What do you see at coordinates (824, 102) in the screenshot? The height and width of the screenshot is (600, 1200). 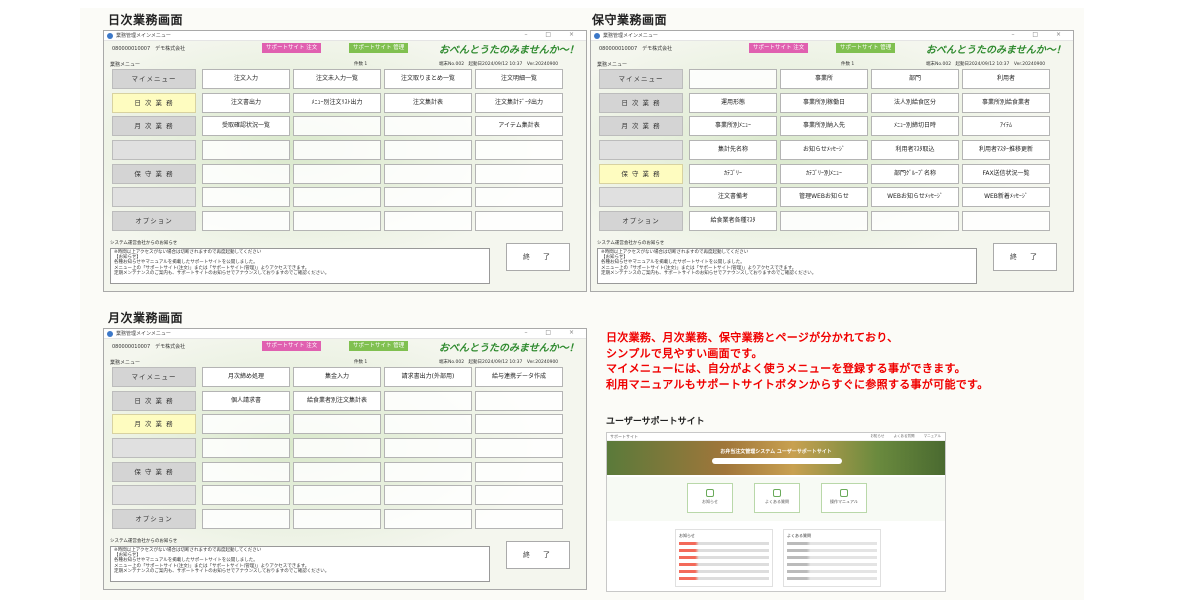 I see `menu-cell: 事業所別稼働日` at bounding box center [824, 102].